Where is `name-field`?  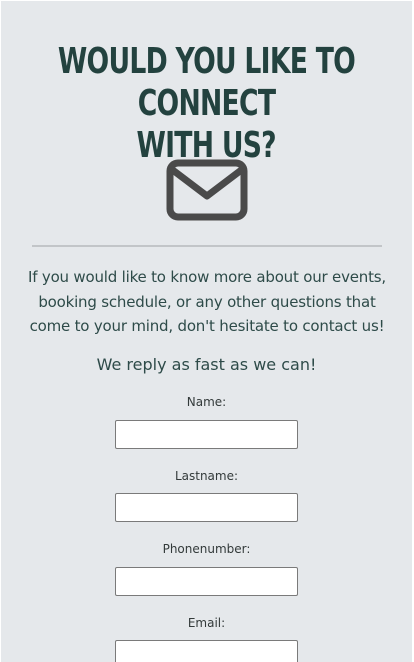
name-field is located at coordinates (206, 434).